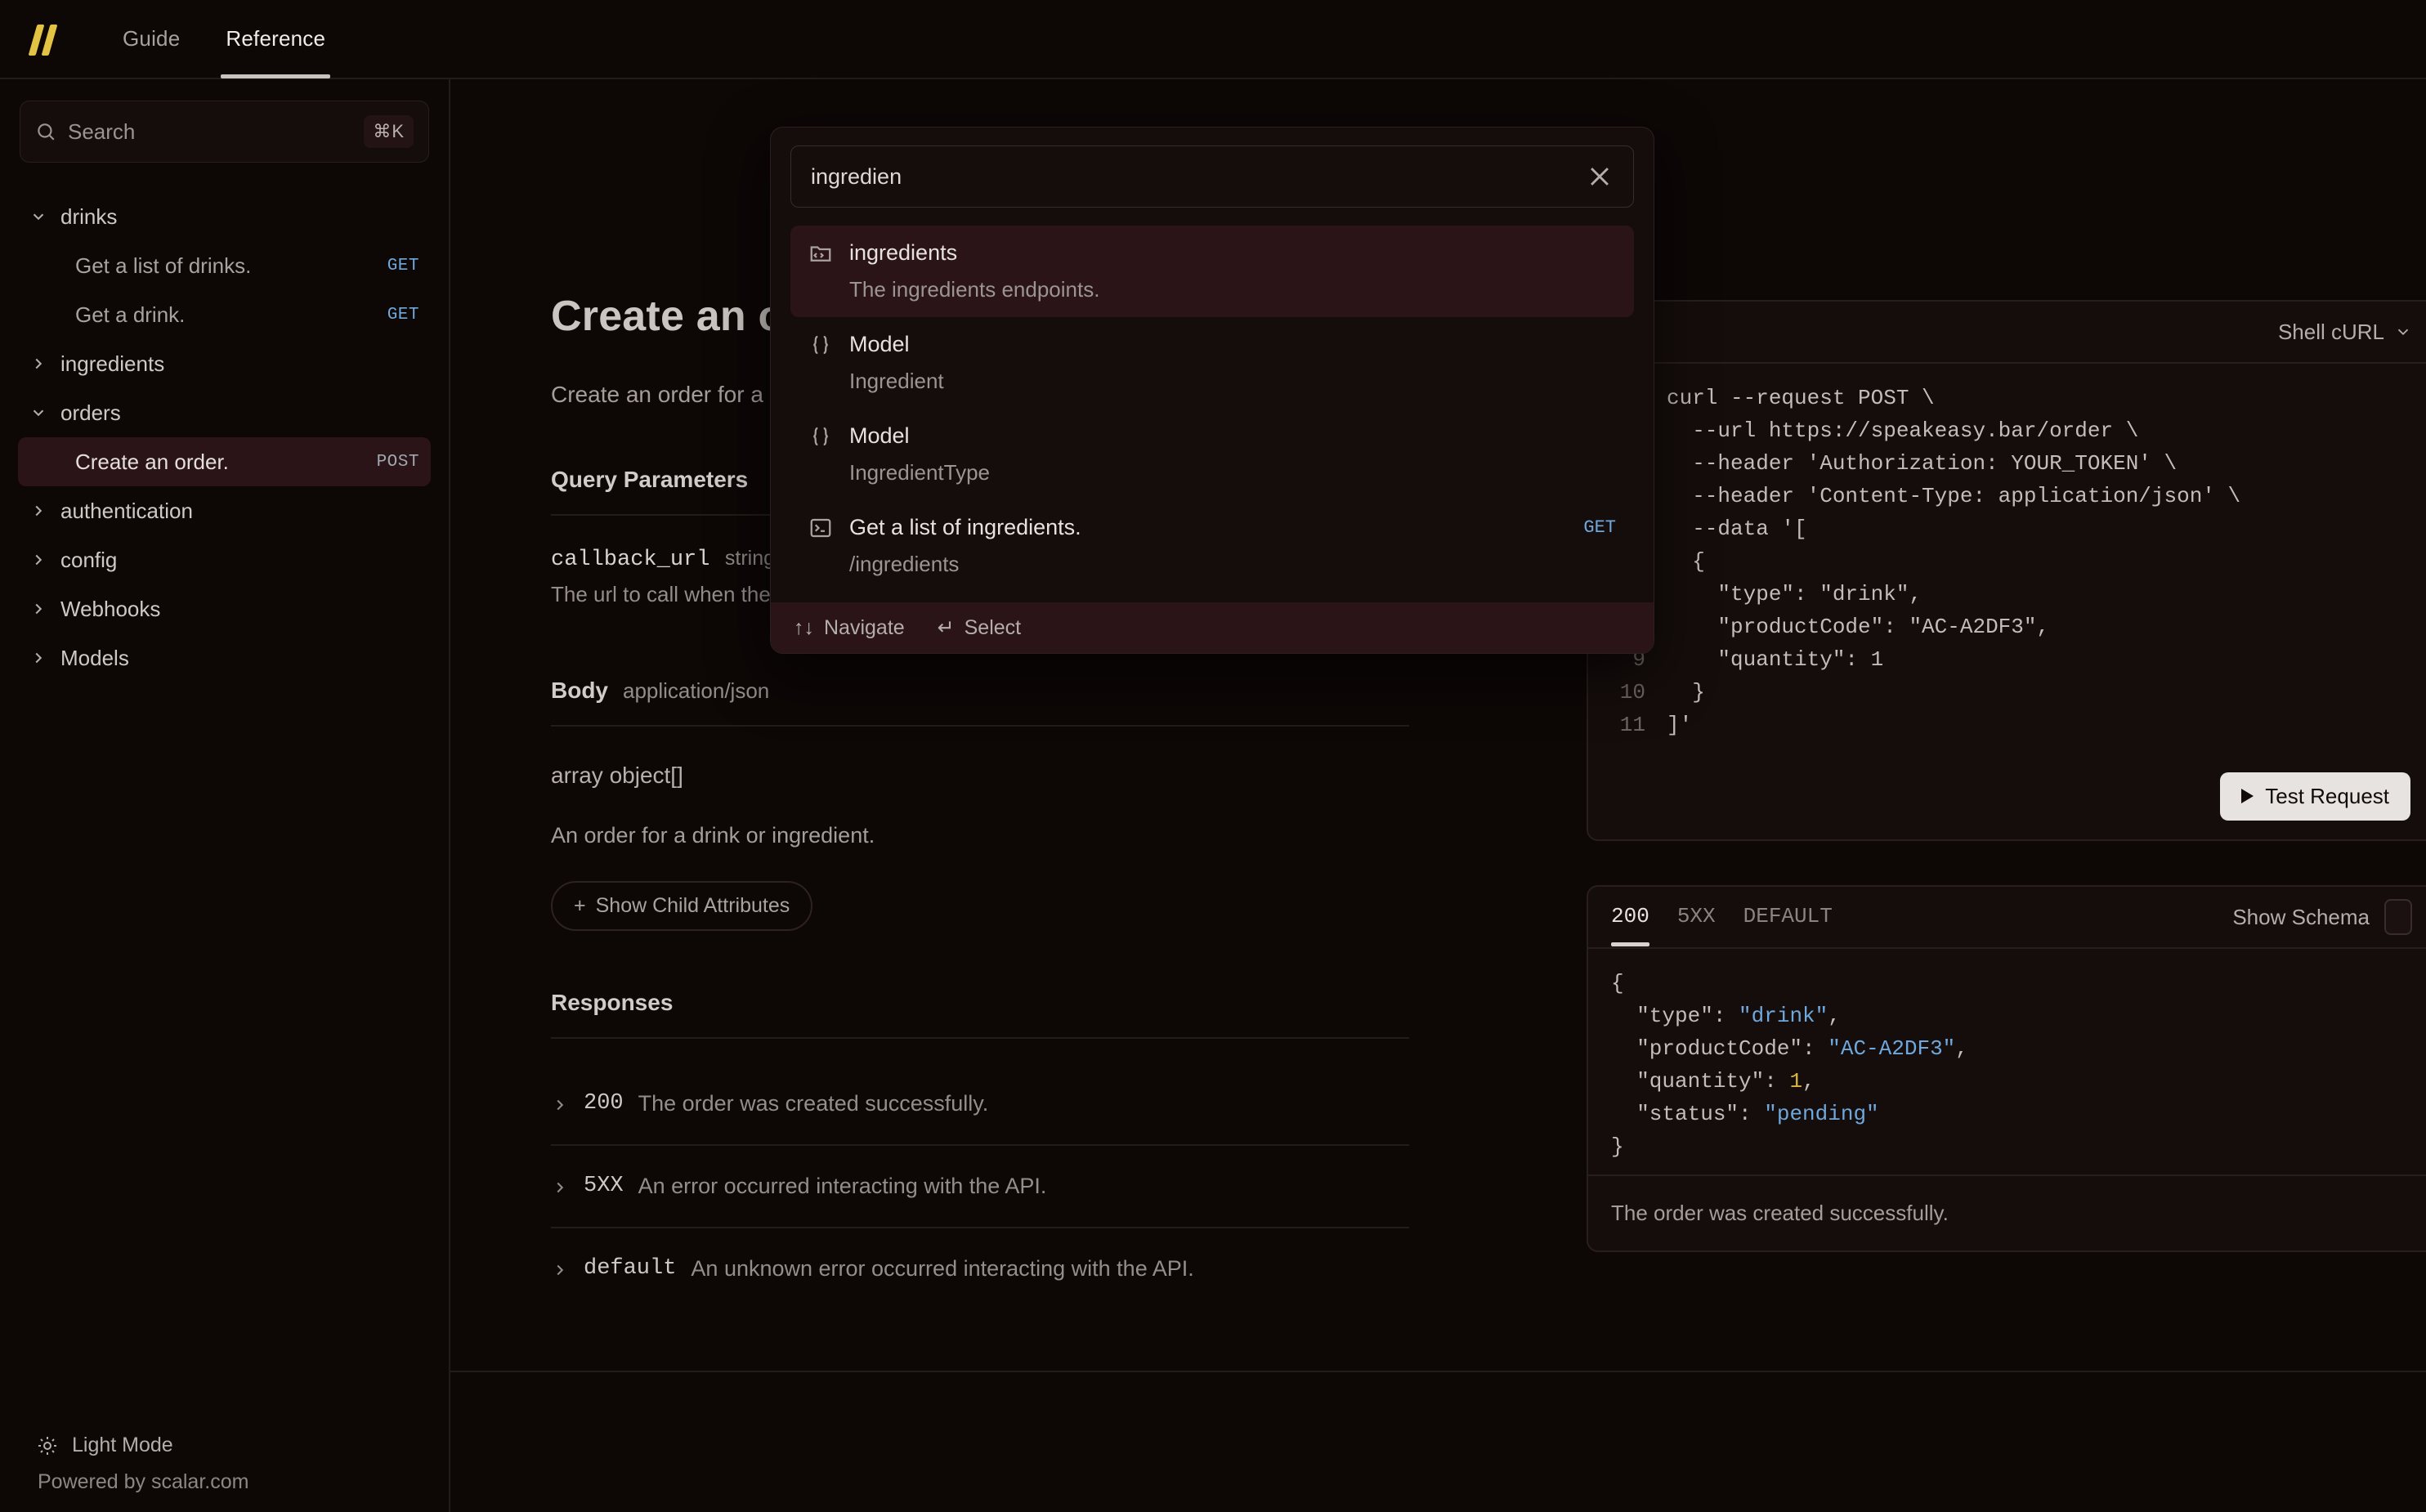 The image size is (2426, 1512). Describe the element at coordinates (1212, 271) in the screenshot. I see `search-result-item: ingredients The ingredients endpoints.` at that location.